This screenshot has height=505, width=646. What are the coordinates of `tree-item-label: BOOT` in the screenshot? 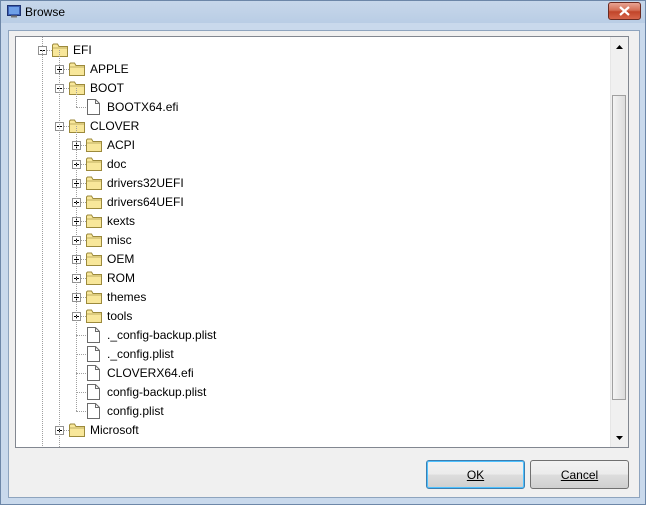 It's located at (107, 88).